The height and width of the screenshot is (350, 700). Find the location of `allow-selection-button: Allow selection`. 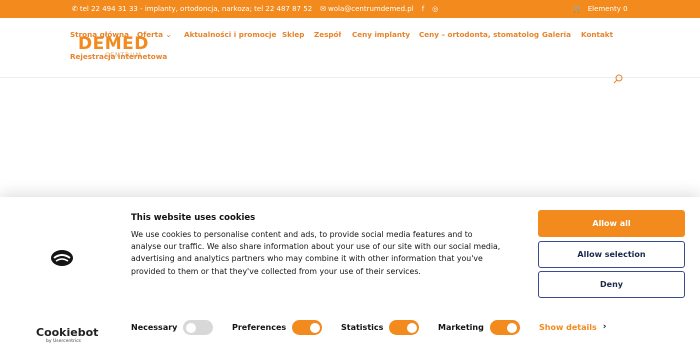

allow-selection-button: Allow selection is located at coordinates (611, 254).